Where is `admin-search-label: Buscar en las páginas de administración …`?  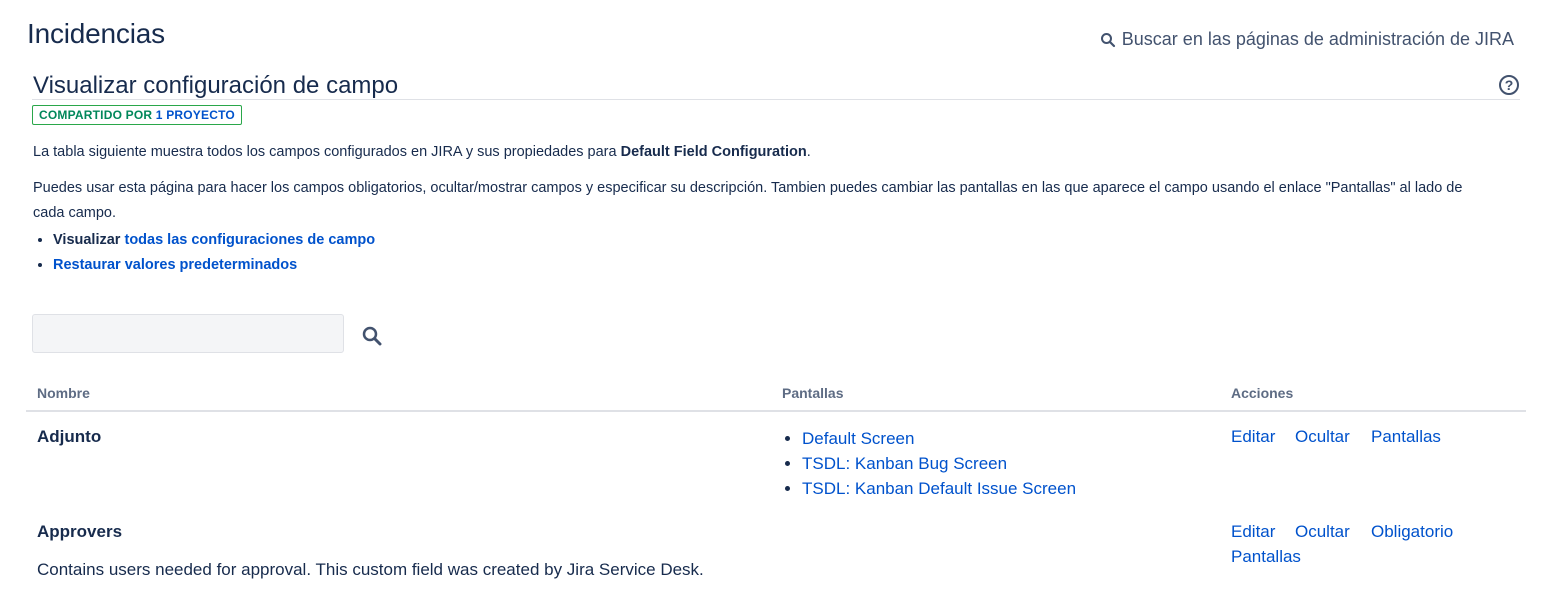 admin-search-label: Buscar en las páginas de administración … is located at coordinates (1317, 39).